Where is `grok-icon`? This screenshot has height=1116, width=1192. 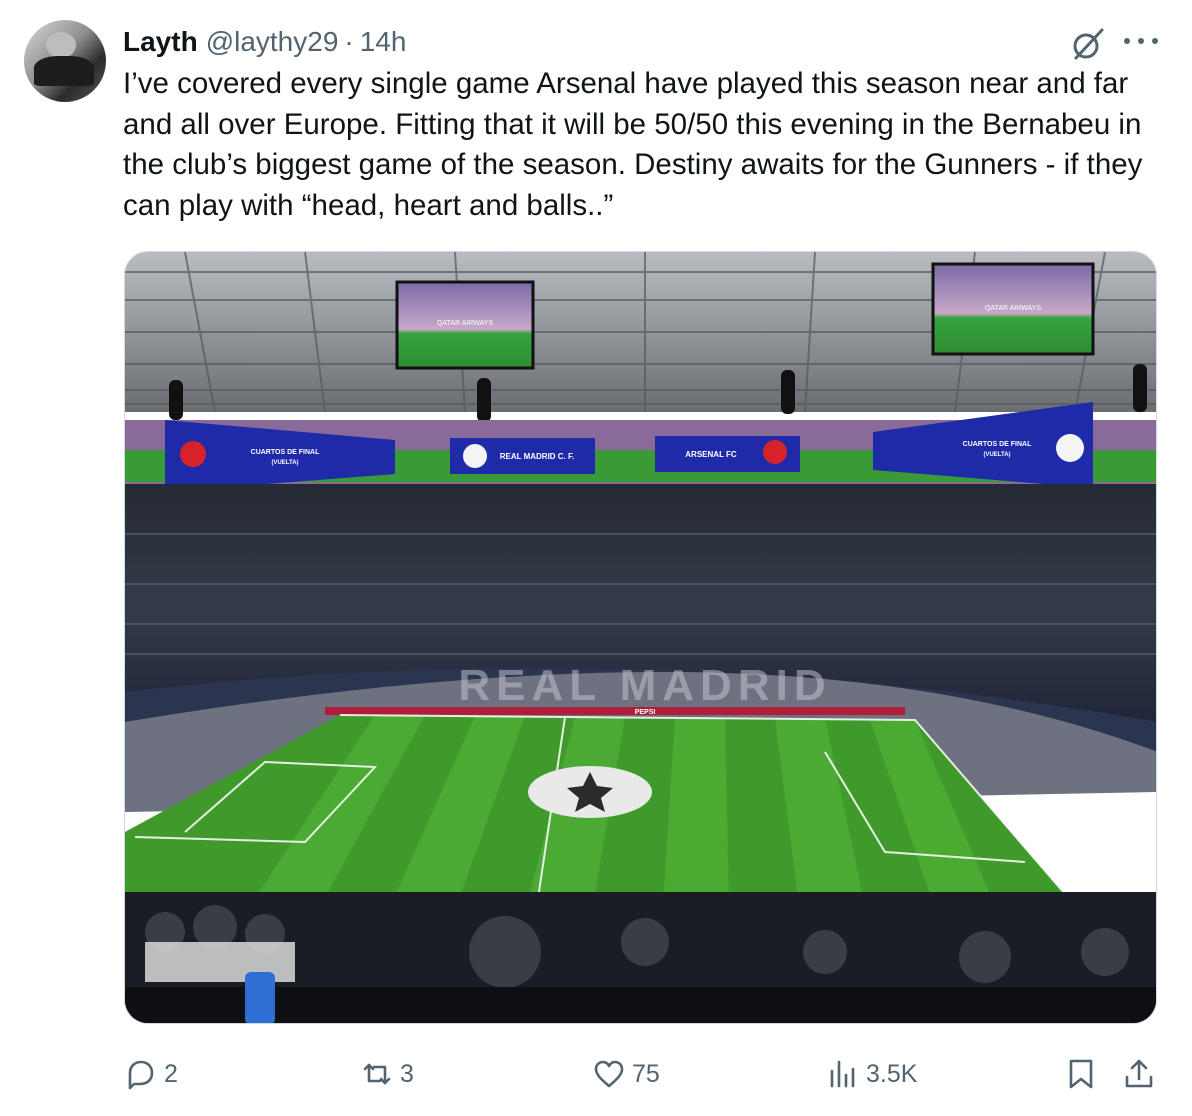 grok-icon is located at coordinates (1088, 44).